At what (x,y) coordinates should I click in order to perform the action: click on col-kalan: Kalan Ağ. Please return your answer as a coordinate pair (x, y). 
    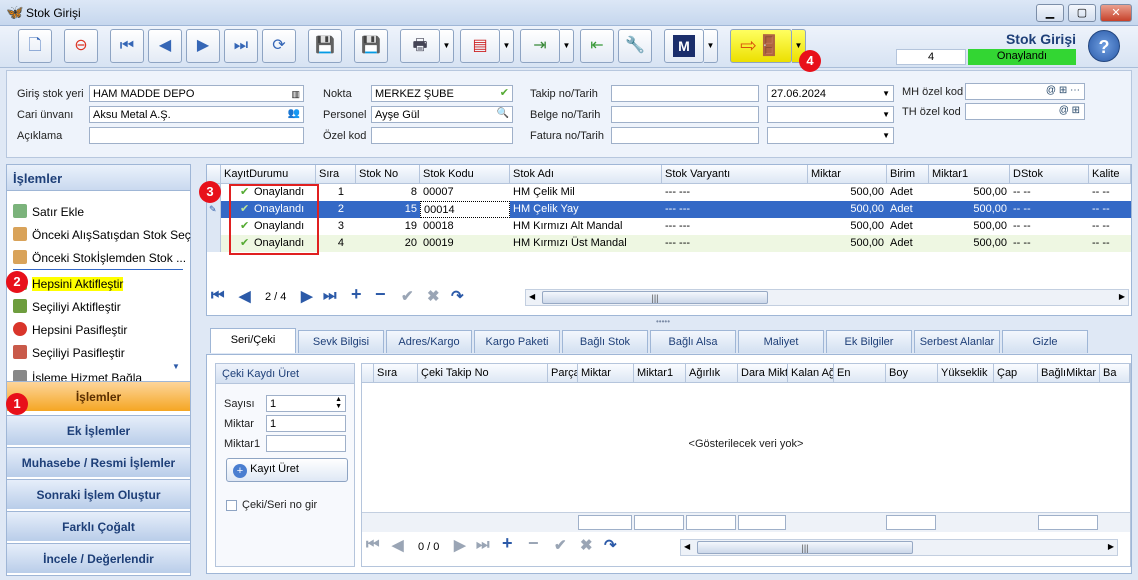
    Looking at the image, I should click on (811, 373).